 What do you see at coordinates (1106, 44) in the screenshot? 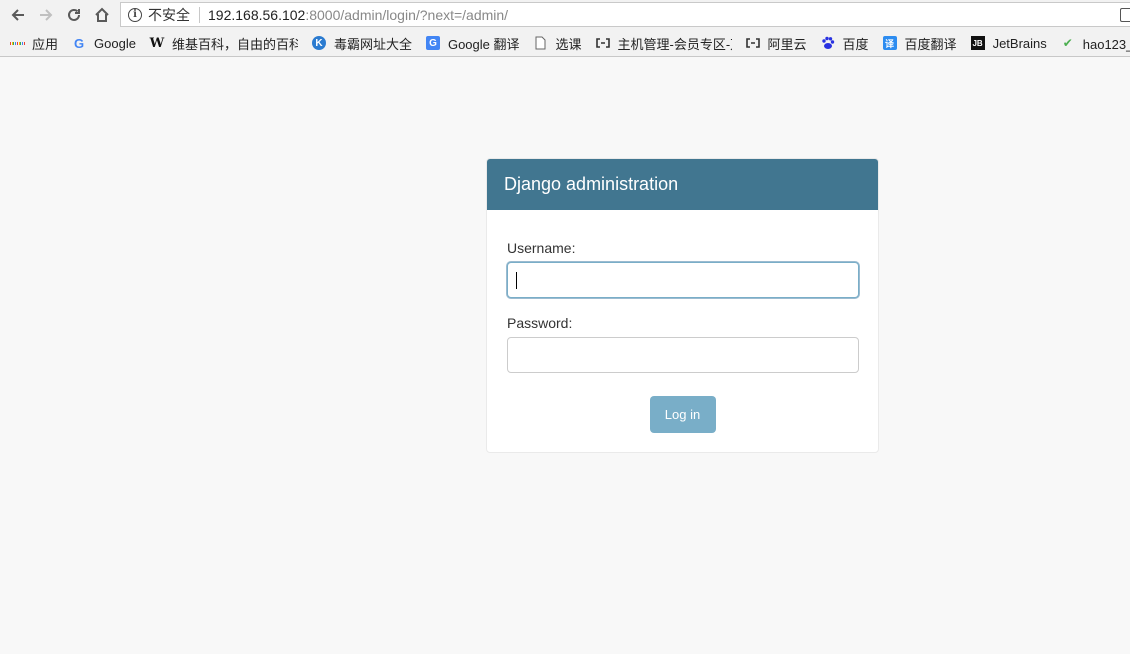
I see `bookmark-label: hao123_上网从` at bounding box center [1106, 44].